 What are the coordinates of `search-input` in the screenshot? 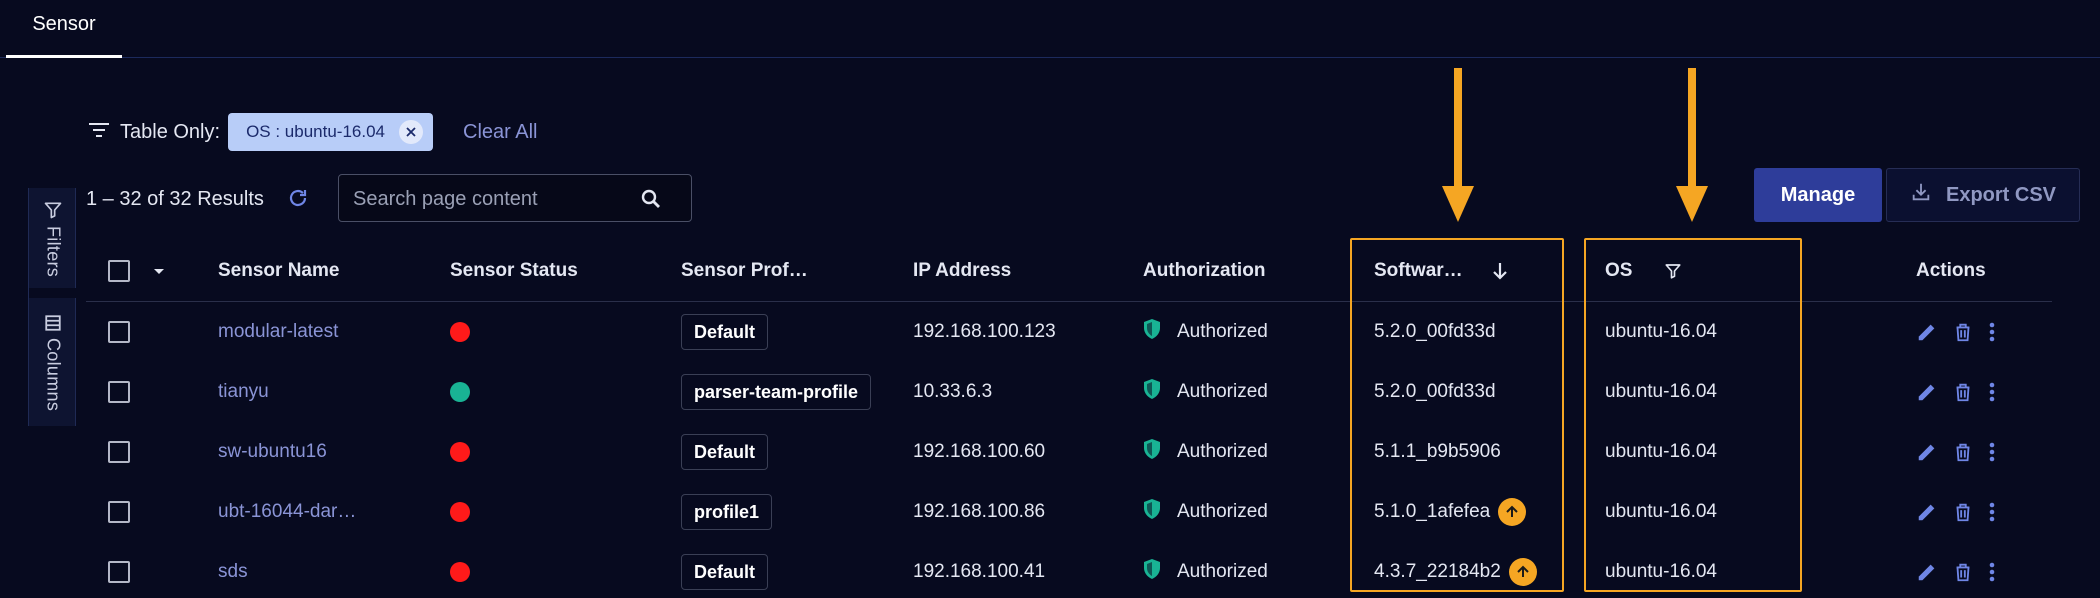 It's located at (498, 199).